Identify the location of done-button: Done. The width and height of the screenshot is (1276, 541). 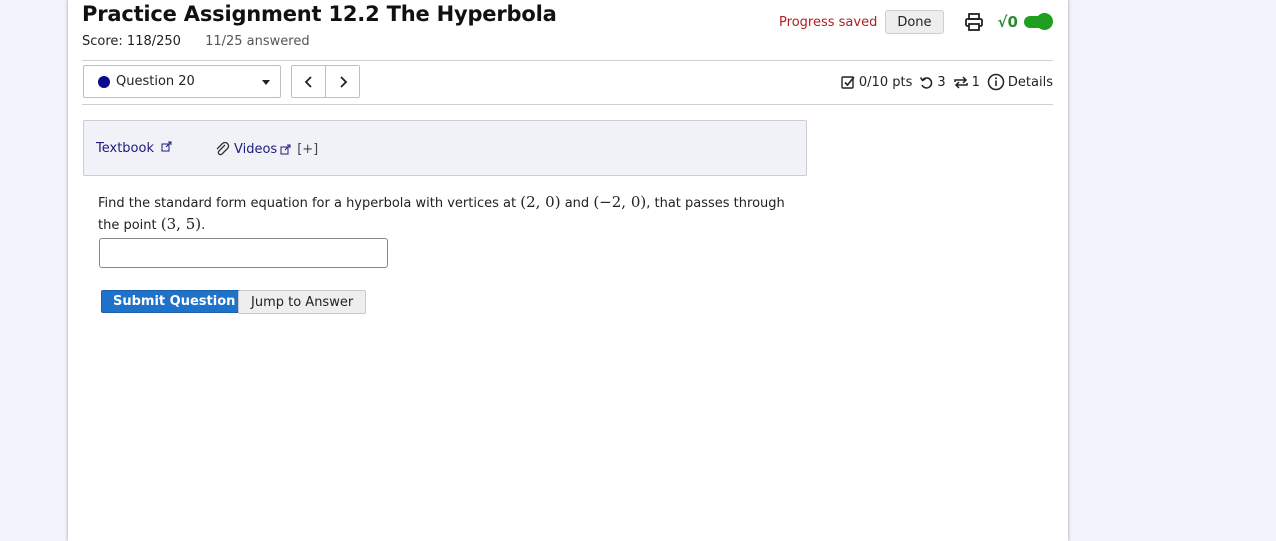
(914, 22).